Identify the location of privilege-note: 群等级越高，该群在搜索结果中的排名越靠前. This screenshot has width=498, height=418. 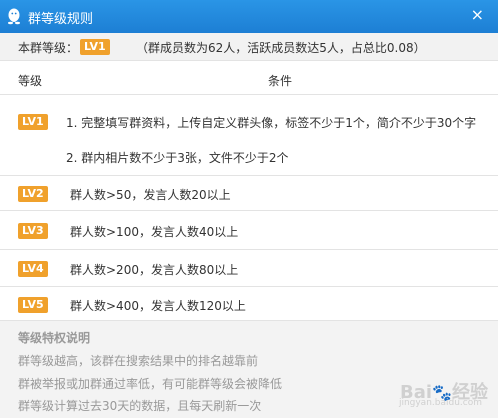
(138, 361).